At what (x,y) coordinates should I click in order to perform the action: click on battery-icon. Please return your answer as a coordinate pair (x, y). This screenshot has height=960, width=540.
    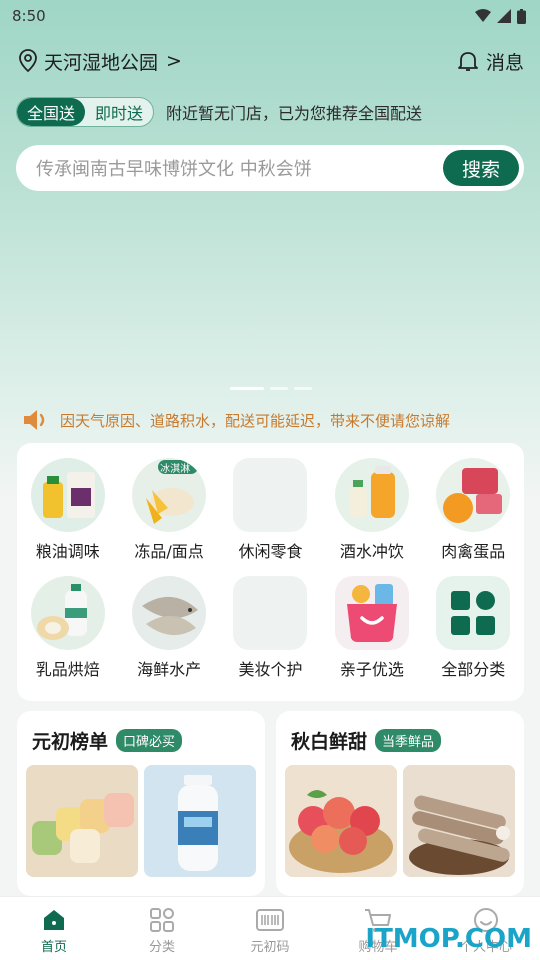
    Looking at the image, I should click on (521, 16).